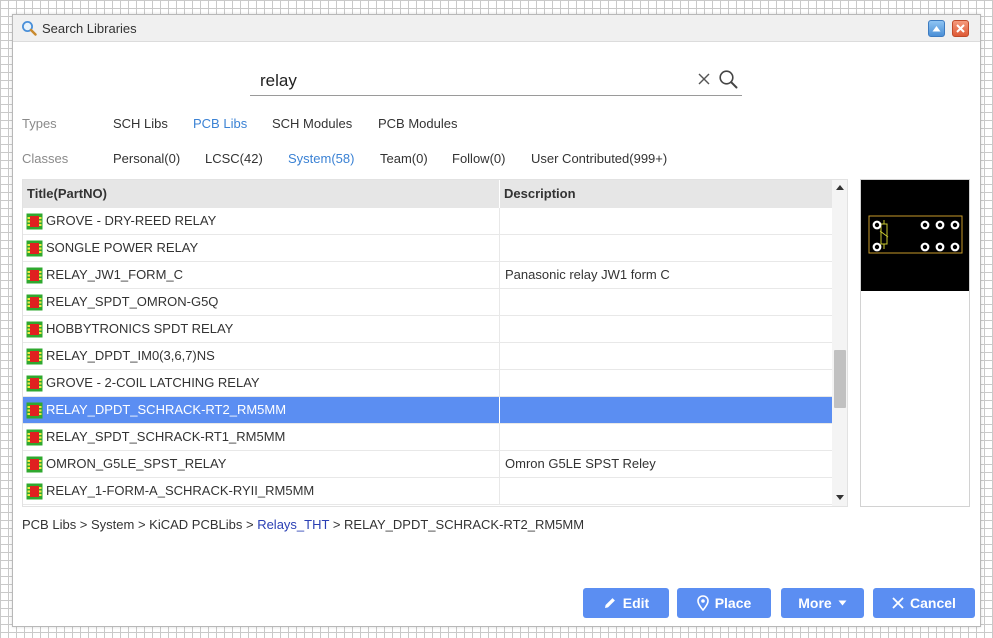 The width and height of the screenshot is (993, 638). I want to click on cell-title: RELAY_DPDT_IM0(3,6,7)NS, so click(261, 356).